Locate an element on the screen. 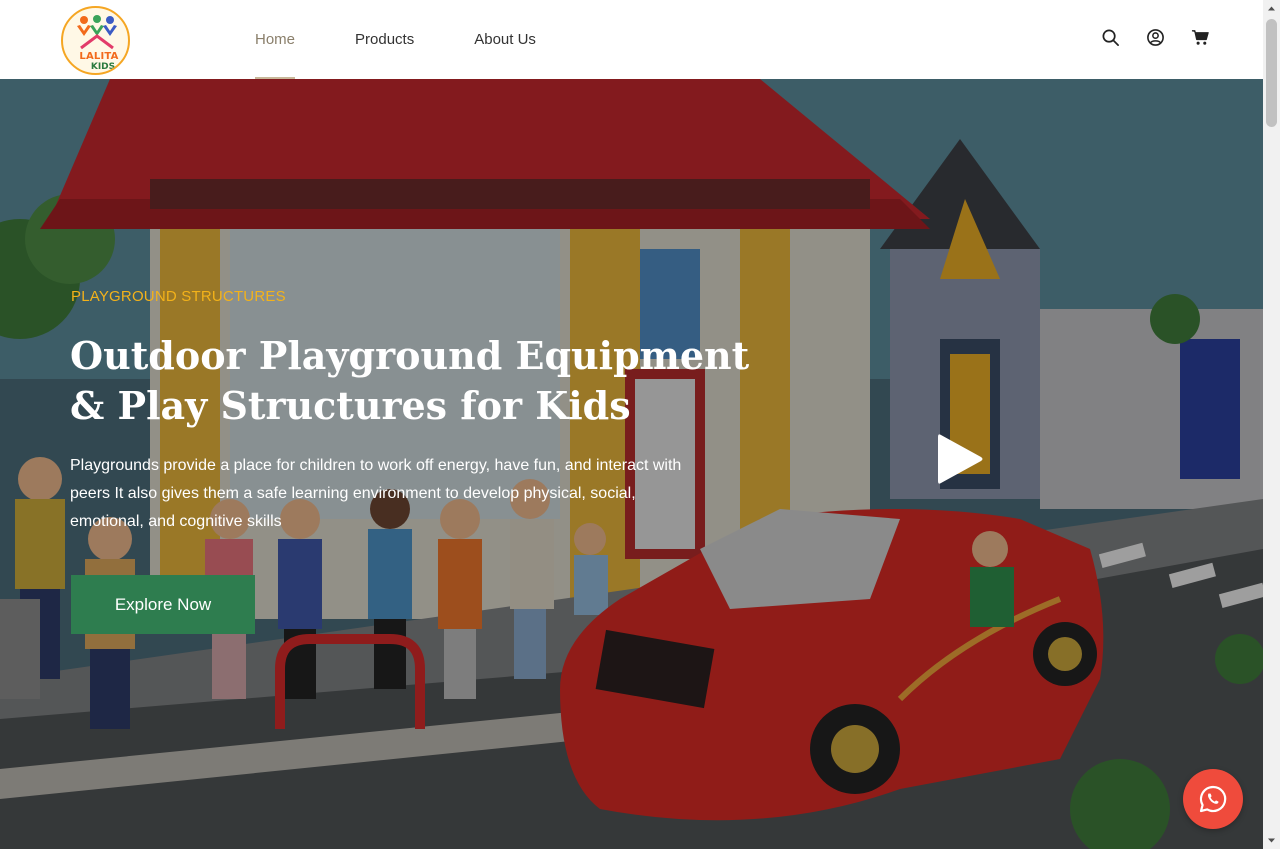 Image resolution: width=1280 pixels, height=849 pixels. scroll-up-arrow-icon is located at coordinates (1271, 8).